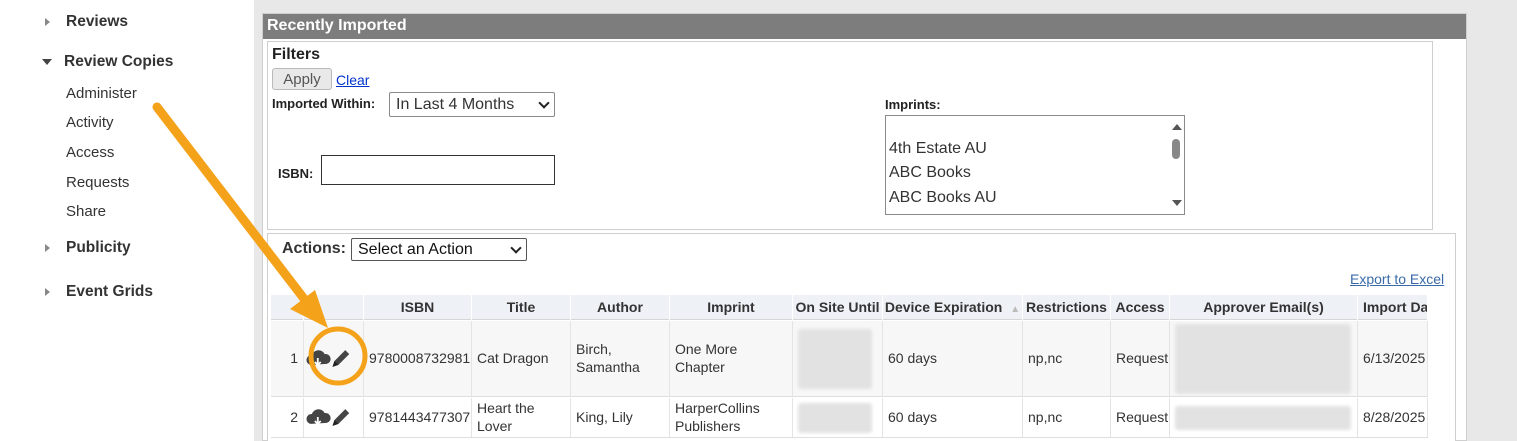 Image resolution: width=1517 pixels, height=441 pixels. Describe the element at coordinates (334, 307) in the screenshot. I see `column-header-icons` at that location.